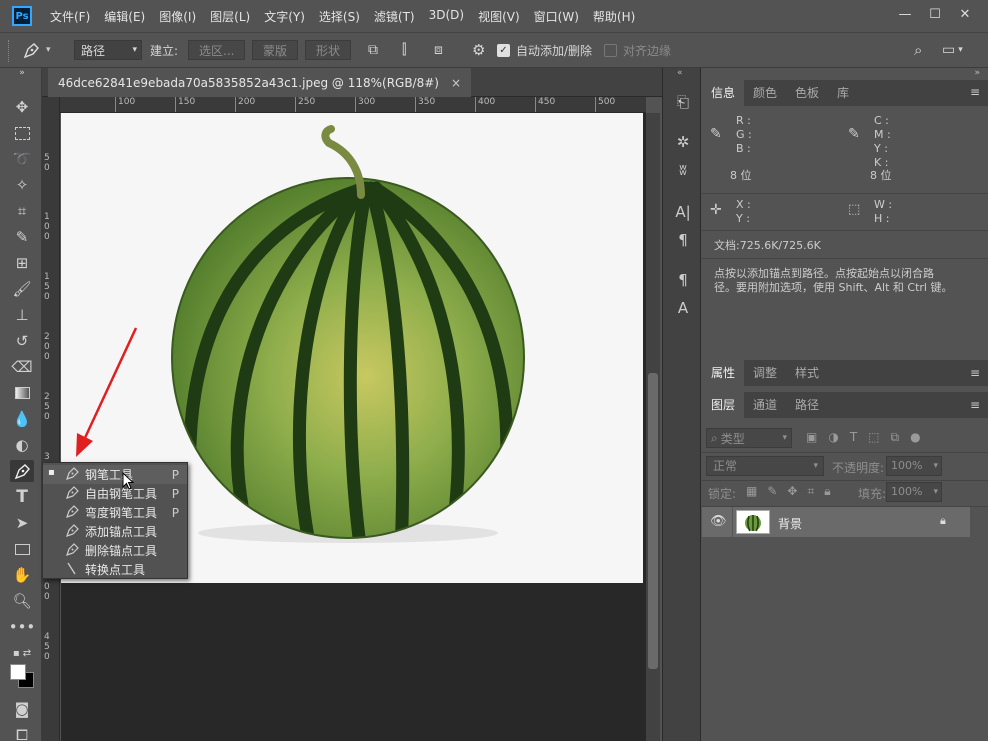 This screenshot has height=741, width=988. Describe the element at coordinates (827, 491) in the screenshot. I see `lock-all-icon: 🔒︎` at that location.